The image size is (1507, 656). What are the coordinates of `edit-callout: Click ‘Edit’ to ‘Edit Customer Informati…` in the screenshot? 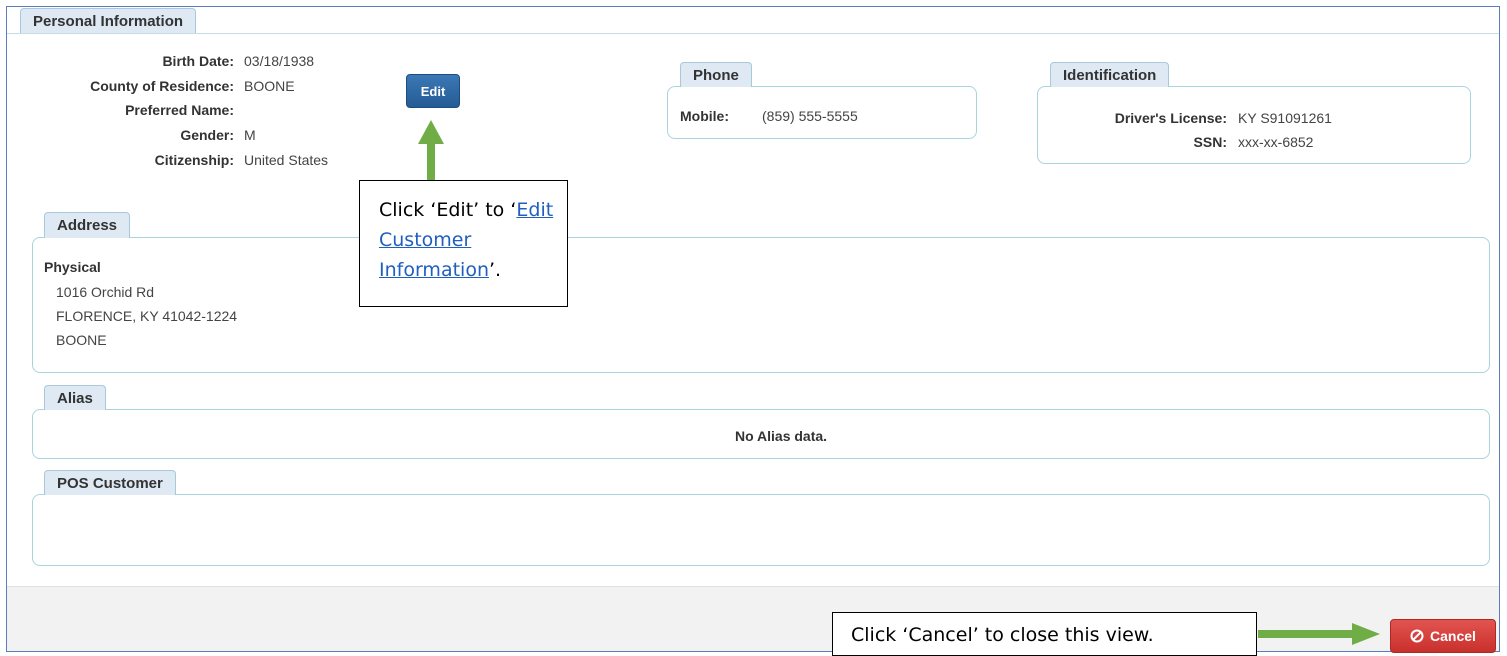 It's located at (463, 243).